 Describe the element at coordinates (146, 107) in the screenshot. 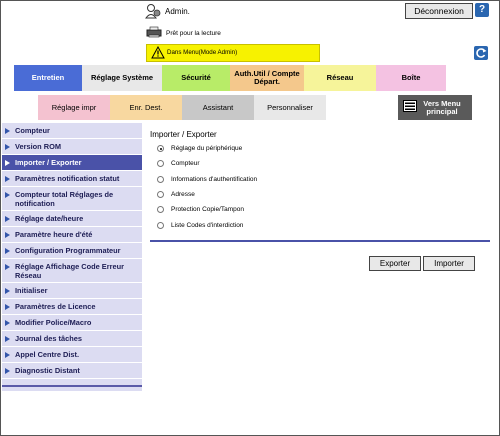

I see `tab-enr-dest: Enr. Dest.` at that location.